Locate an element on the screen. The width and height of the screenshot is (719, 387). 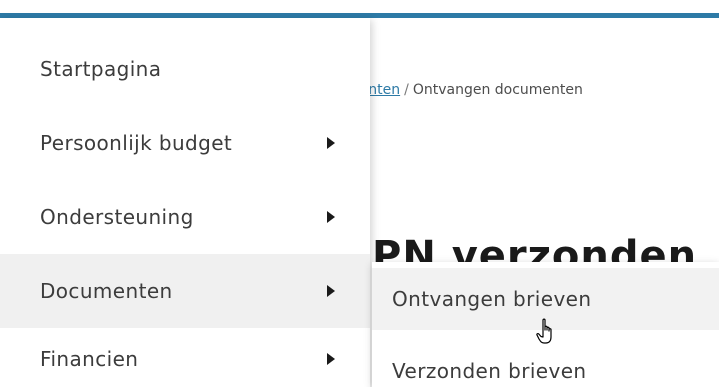
submenu-item-label: Verzonden brieven is located at coordinates (489, 371).